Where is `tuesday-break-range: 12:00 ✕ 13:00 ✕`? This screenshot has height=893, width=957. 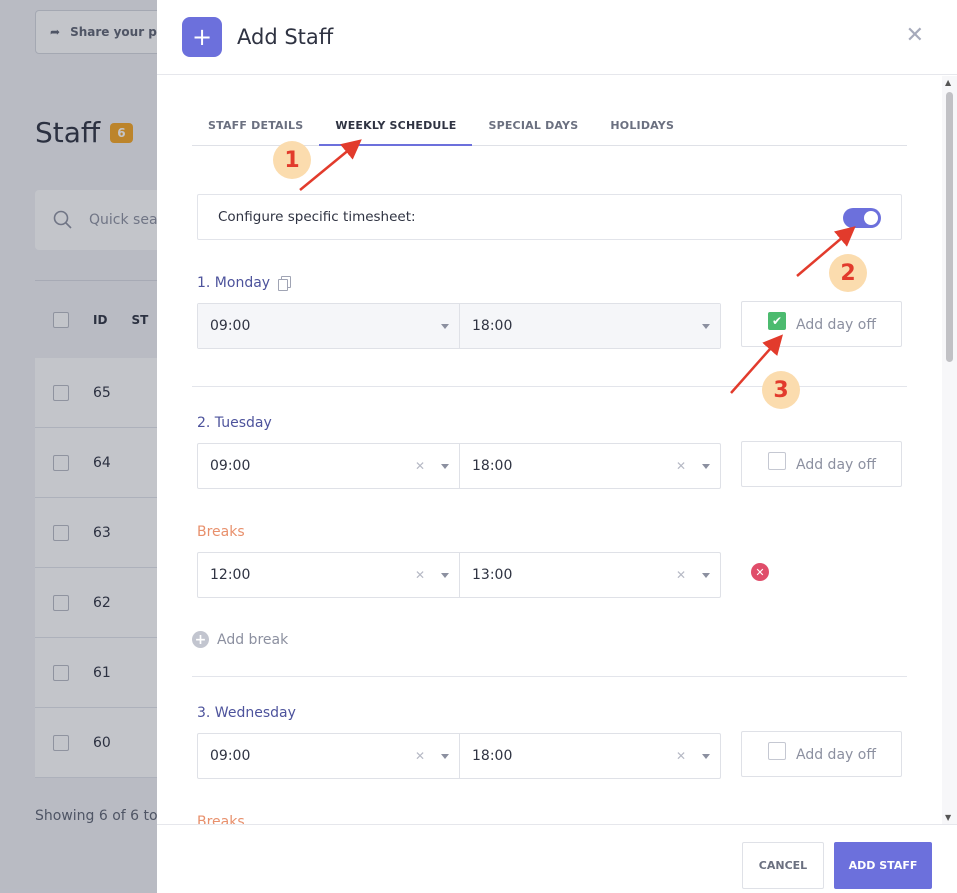 tuesday-break-range: 12:00 ✕ 13:00 ✕ is located at coordinates (459, 575).